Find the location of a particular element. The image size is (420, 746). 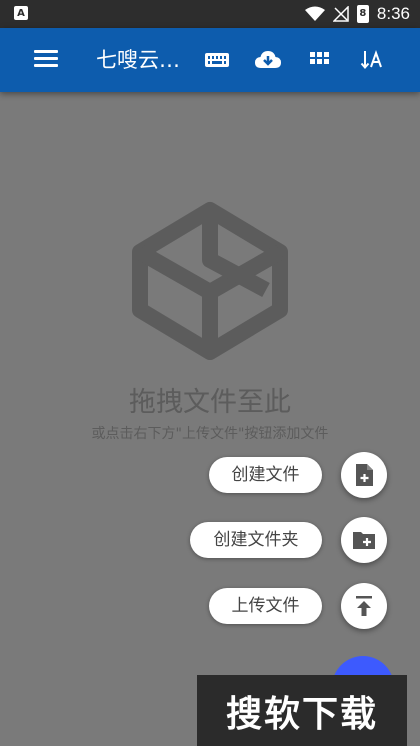

watermark: 搜软下载 is located at coordinates (302, 710).